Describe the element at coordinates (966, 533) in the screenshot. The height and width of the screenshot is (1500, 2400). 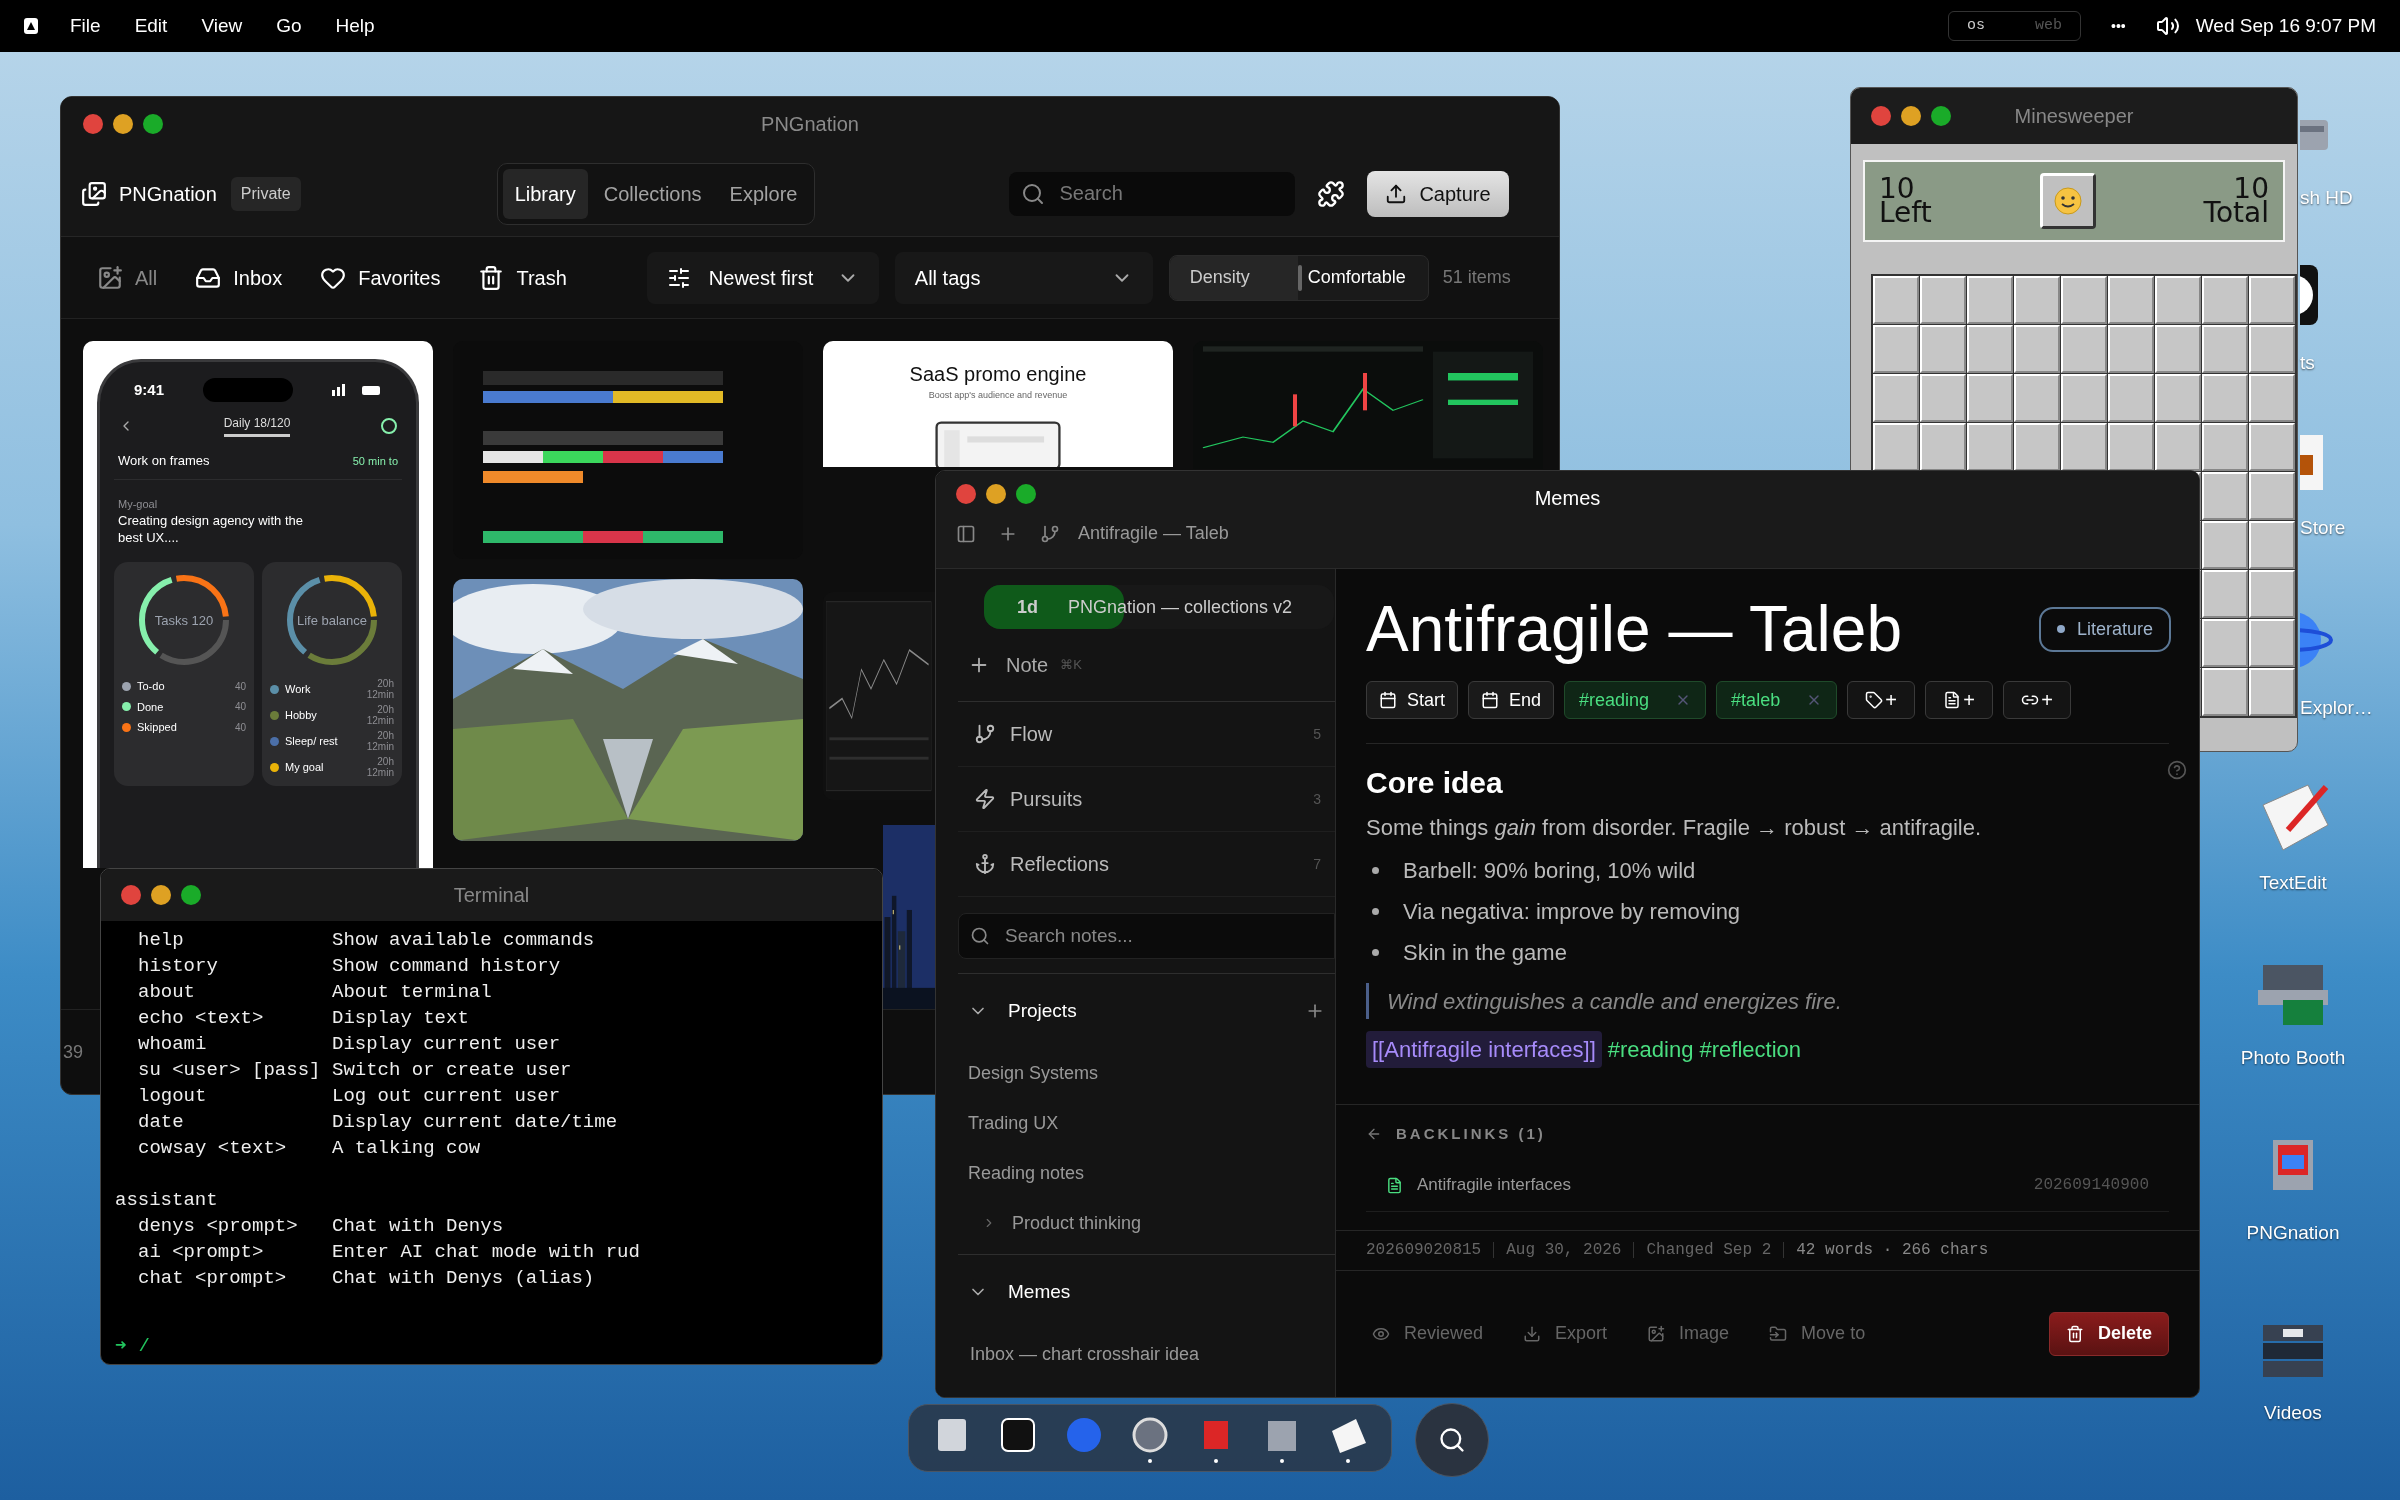
I see `sidebar-toggle-icon` at that location.